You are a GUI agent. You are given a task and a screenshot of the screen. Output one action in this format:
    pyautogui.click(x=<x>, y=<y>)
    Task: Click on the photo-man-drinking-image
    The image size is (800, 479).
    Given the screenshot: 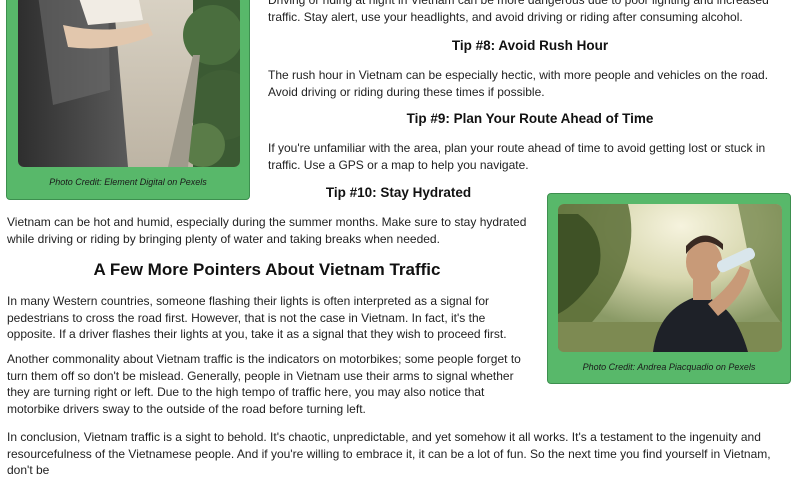 What is the action you would take?
    pyautogui.click(x=670, y=278)
    